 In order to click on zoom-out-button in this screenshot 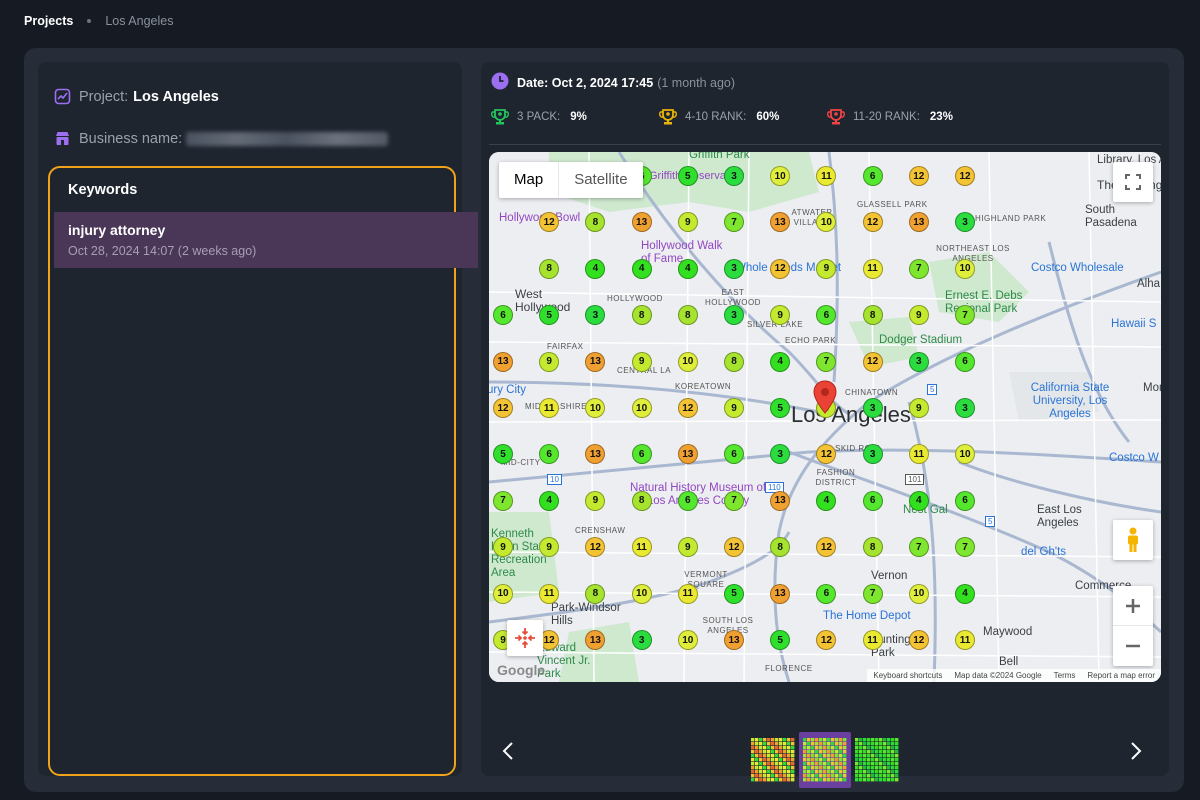, I will do `click(1133, 646)`.